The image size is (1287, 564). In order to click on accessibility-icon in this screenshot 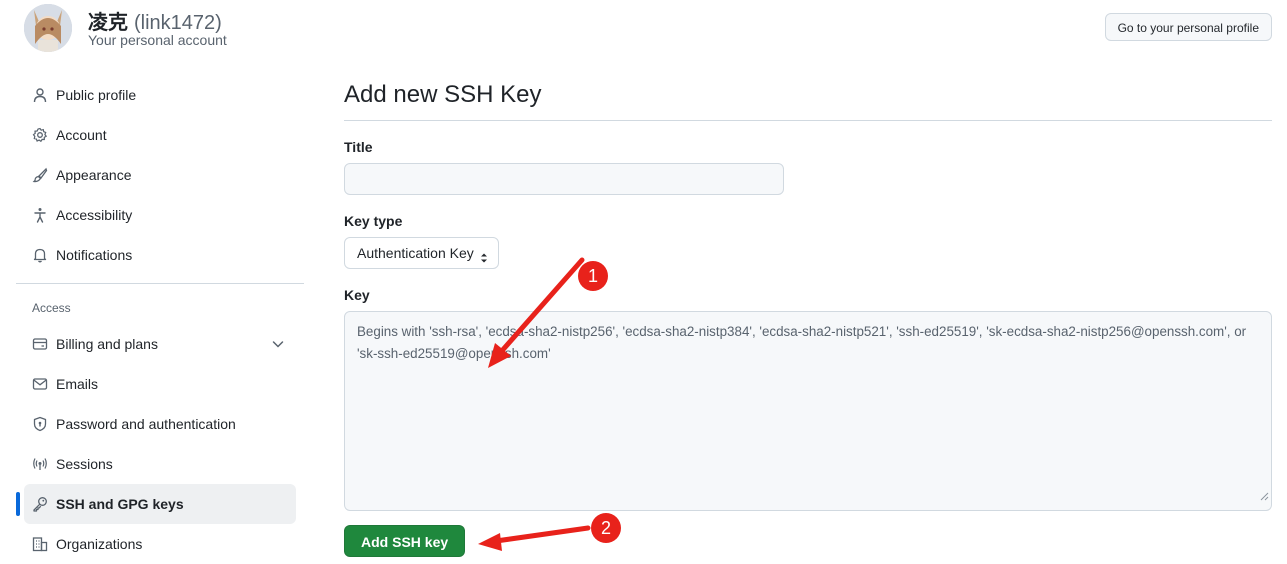, I will do `click(40, 215)`.